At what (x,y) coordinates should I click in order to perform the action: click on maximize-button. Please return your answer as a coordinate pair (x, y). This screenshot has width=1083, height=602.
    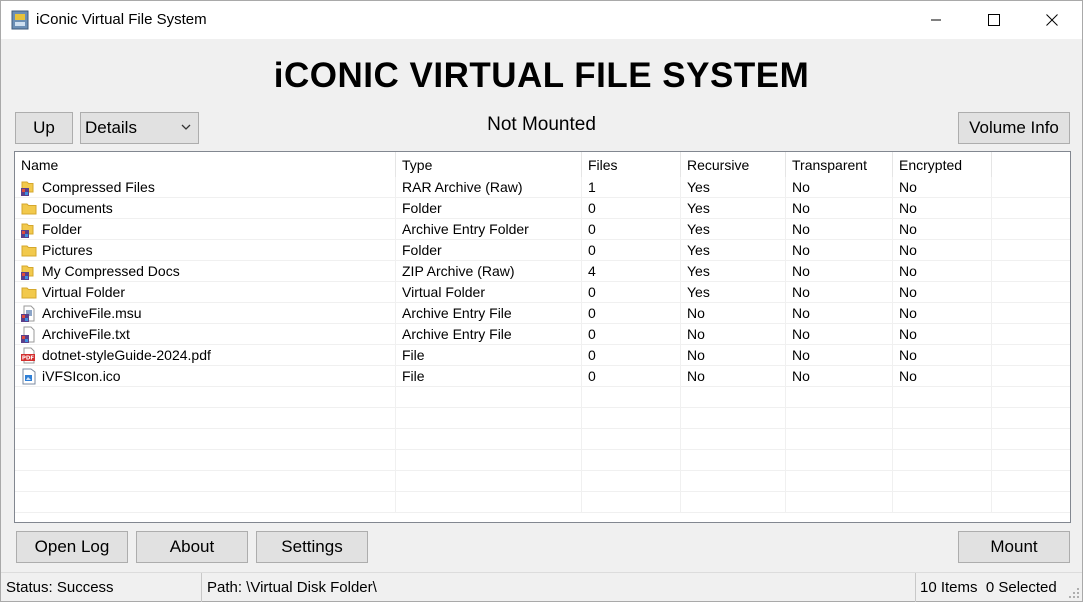
    Looking at the image, I should click on (994, 20).